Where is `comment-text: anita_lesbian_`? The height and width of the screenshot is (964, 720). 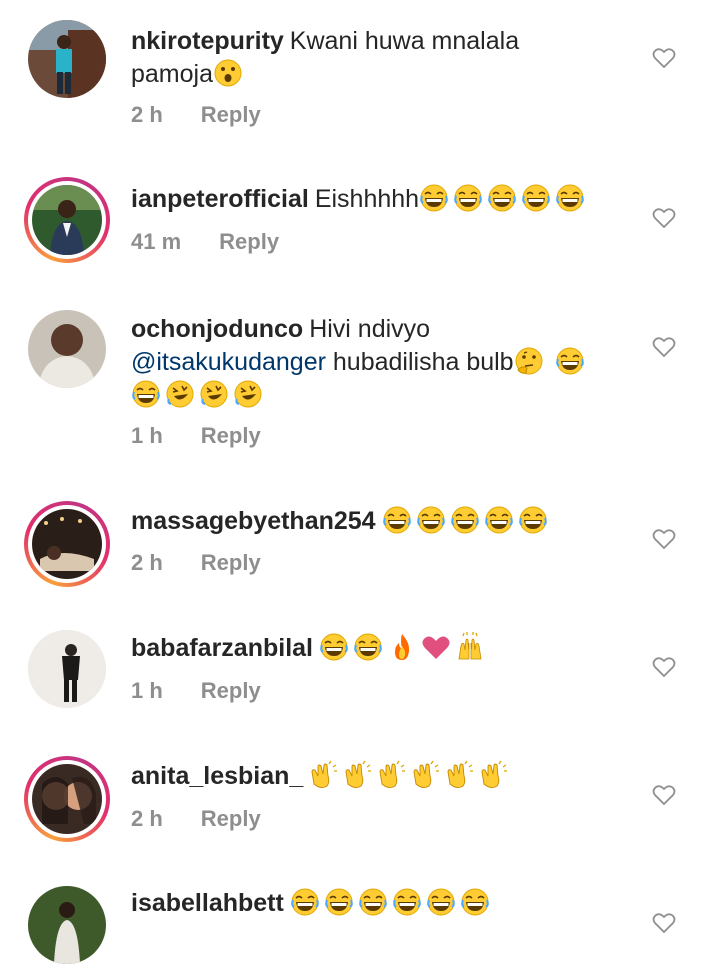
comment-text: anita_lesbian_ is located at coordinates (381, 776).